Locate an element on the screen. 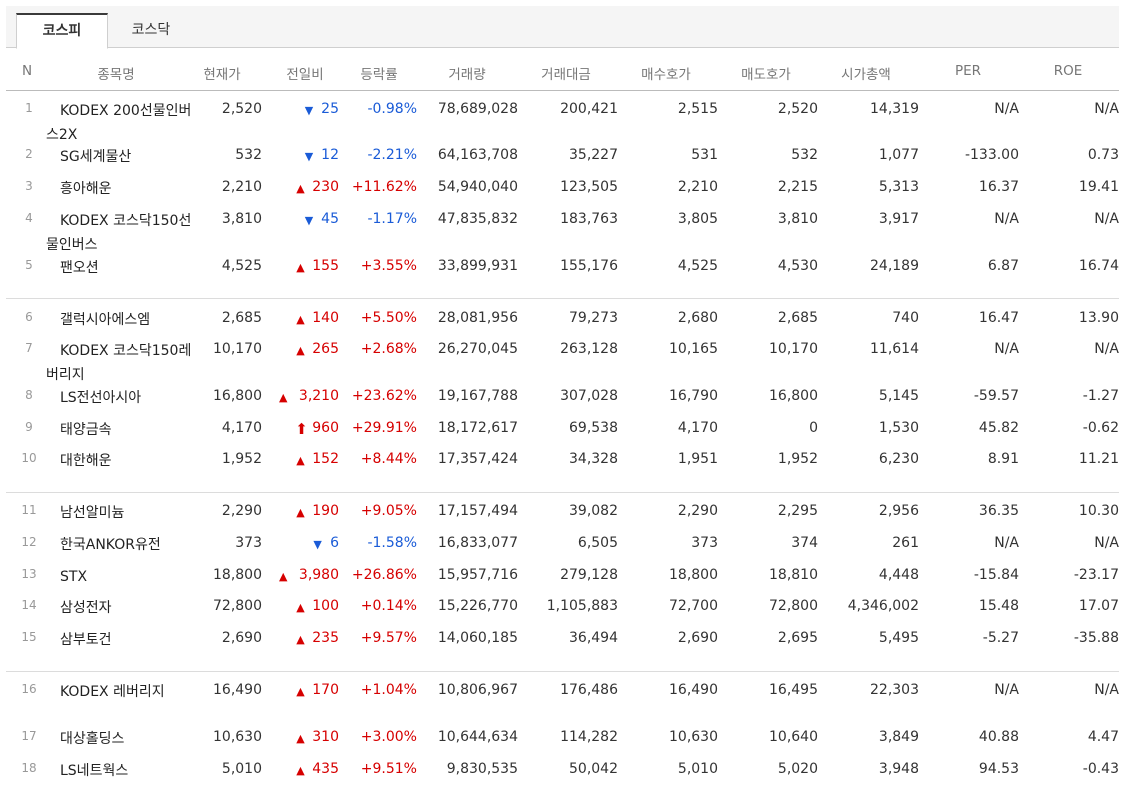  row-number: 17 is located at coordinates (29, 736).